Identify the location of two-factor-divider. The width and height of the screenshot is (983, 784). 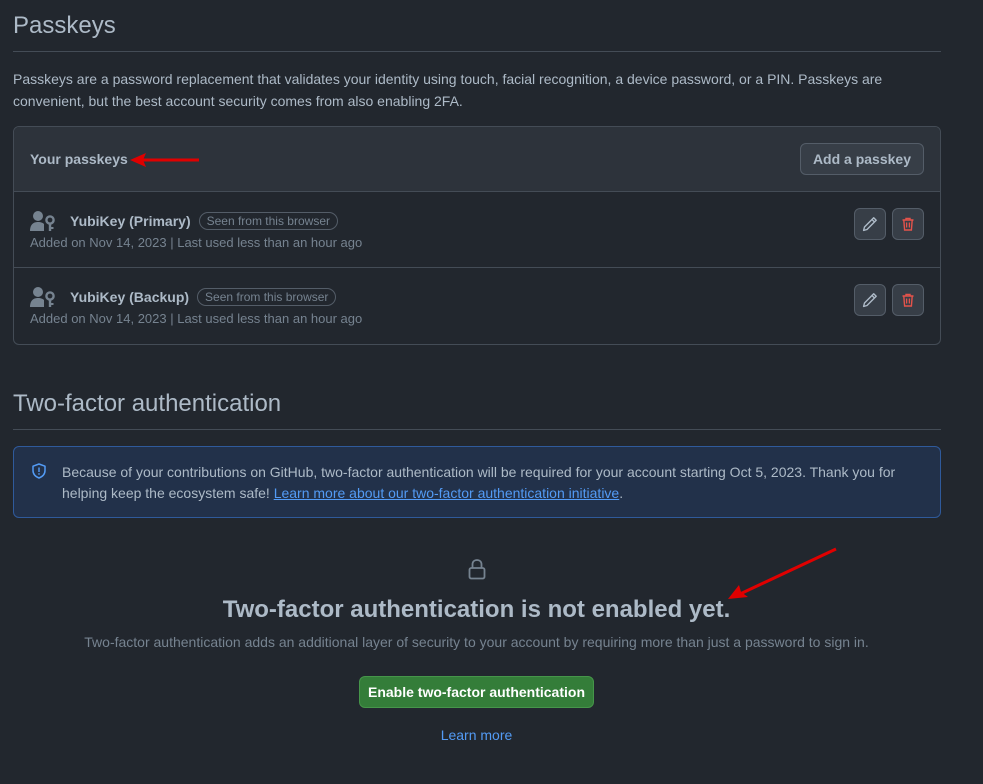
(477, 429).